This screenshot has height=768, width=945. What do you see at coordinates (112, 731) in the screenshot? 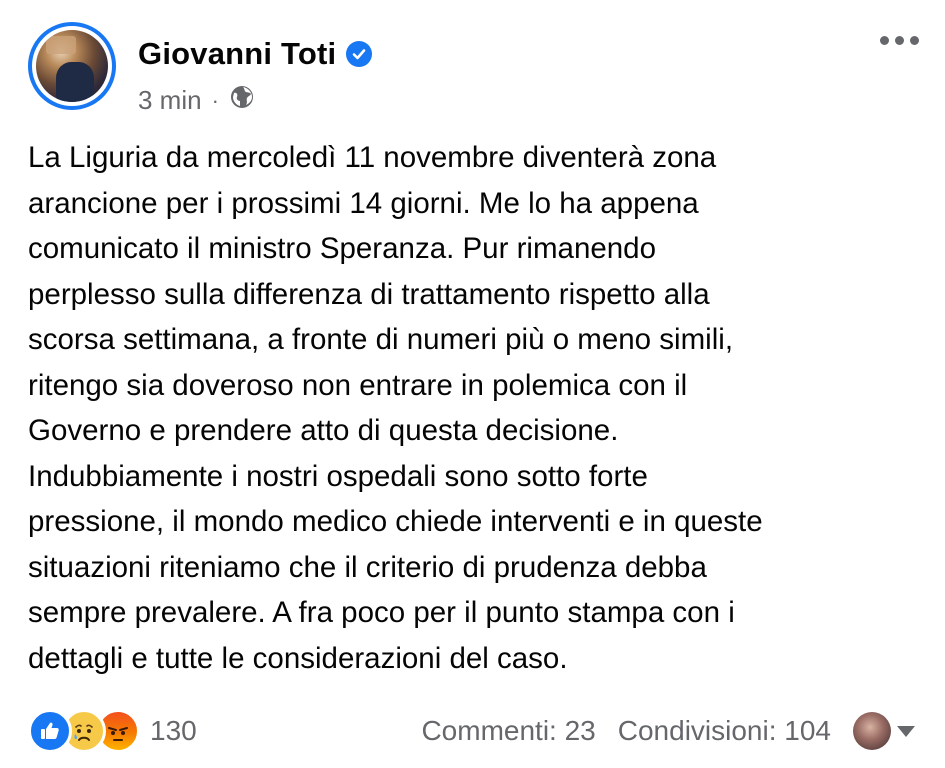
I see `reactions-summary: 130` at bounding box center [112, 731].